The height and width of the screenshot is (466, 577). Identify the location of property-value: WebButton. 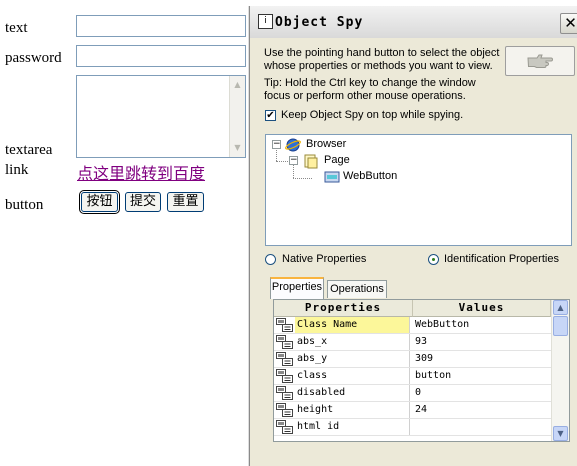
(442, 324).